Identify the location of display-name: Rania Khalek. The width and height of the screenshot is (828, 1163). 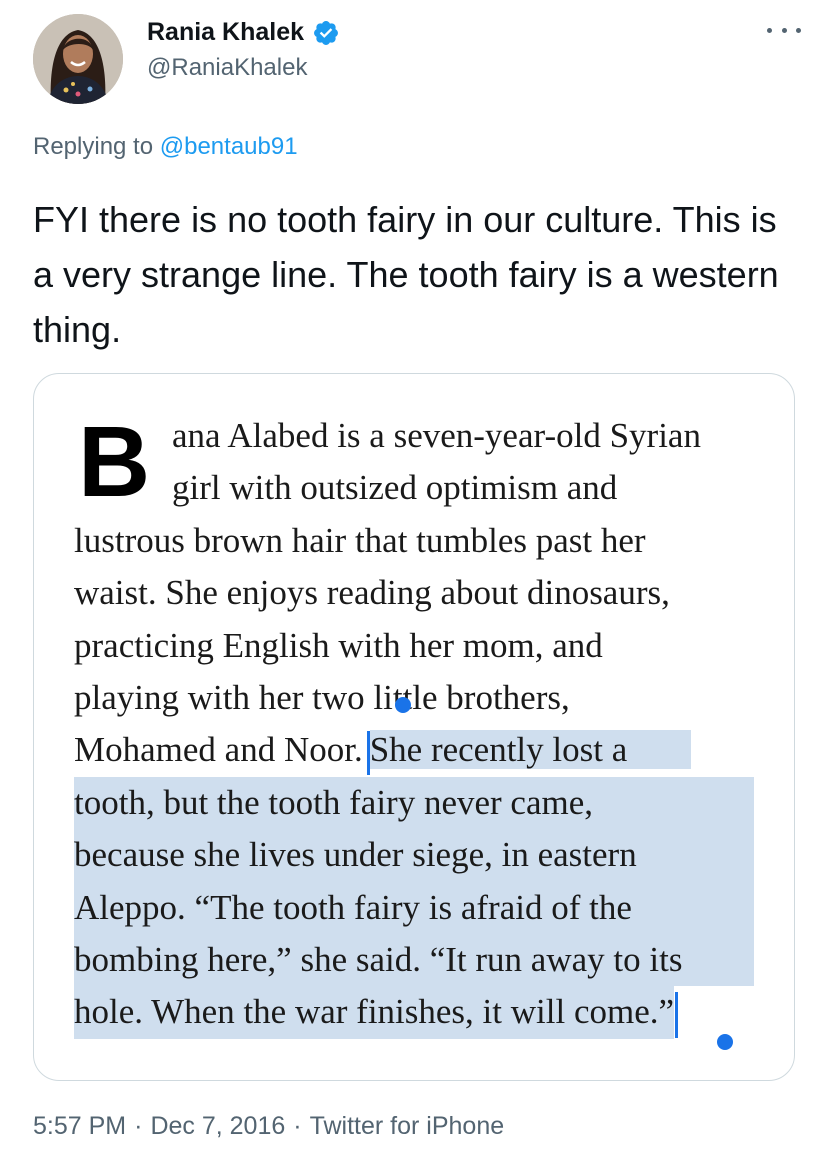
(225, 32).